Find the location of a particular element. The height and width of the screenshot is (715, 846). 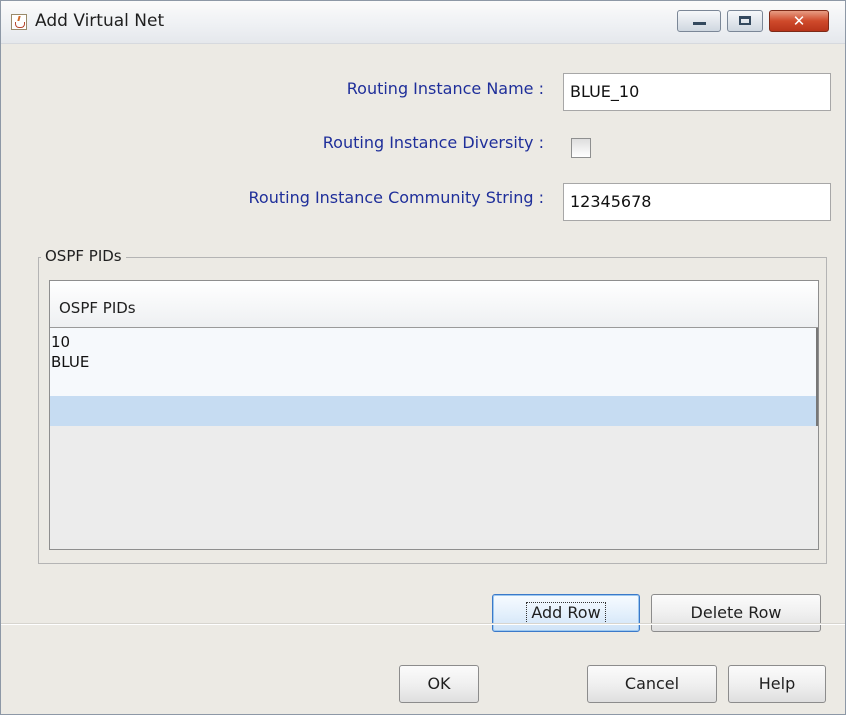

add-row-label: Add Row is located at coordinates (566, 613).